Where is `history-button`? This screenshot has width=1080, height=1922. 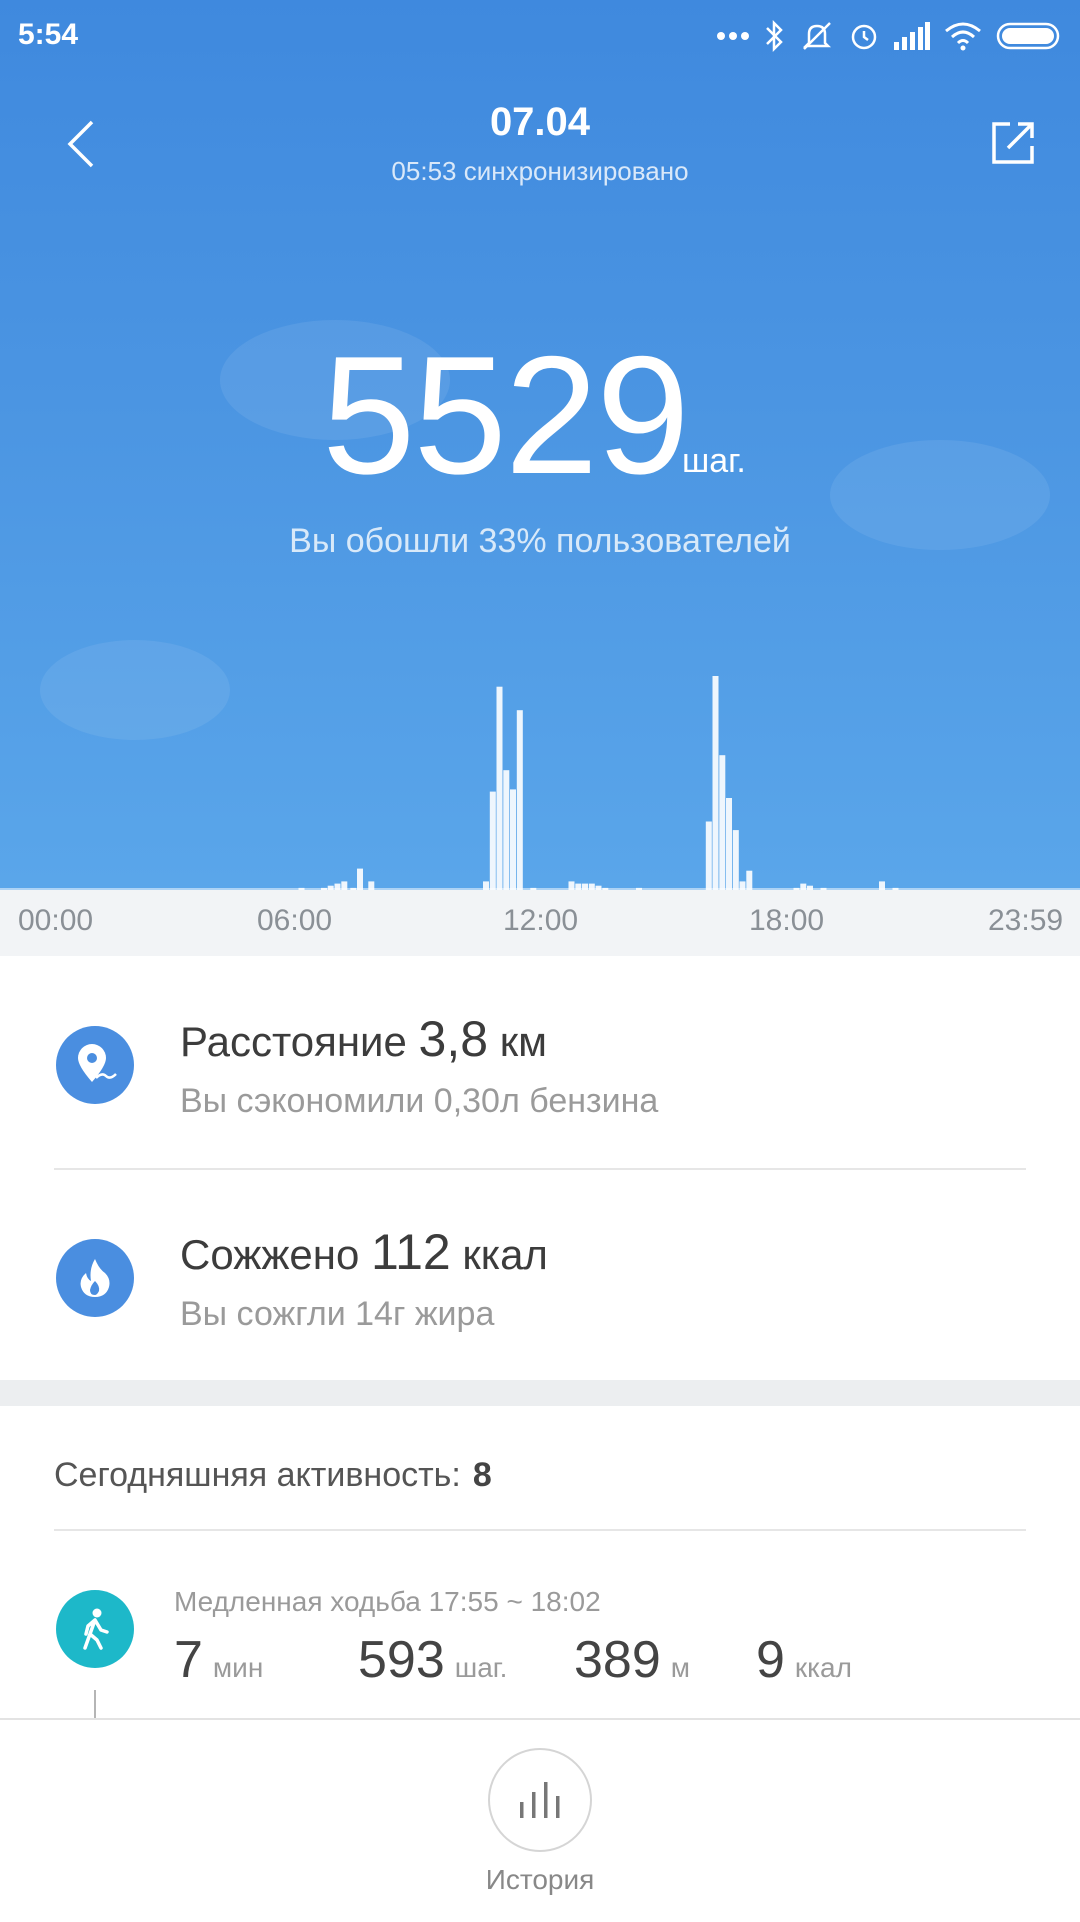
history-button is located at coordinates (540, 1800).